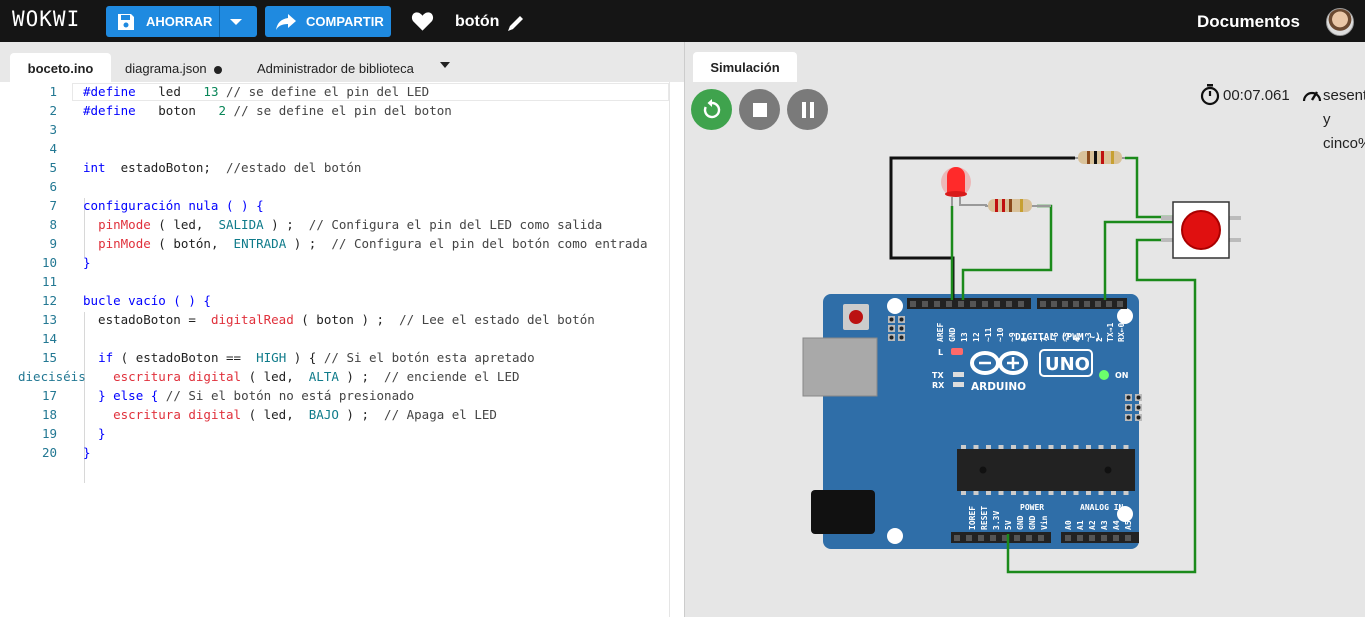  Describe the element at coordinates (1340, 22) in the screenshot. I see `user-avatar` at that location.